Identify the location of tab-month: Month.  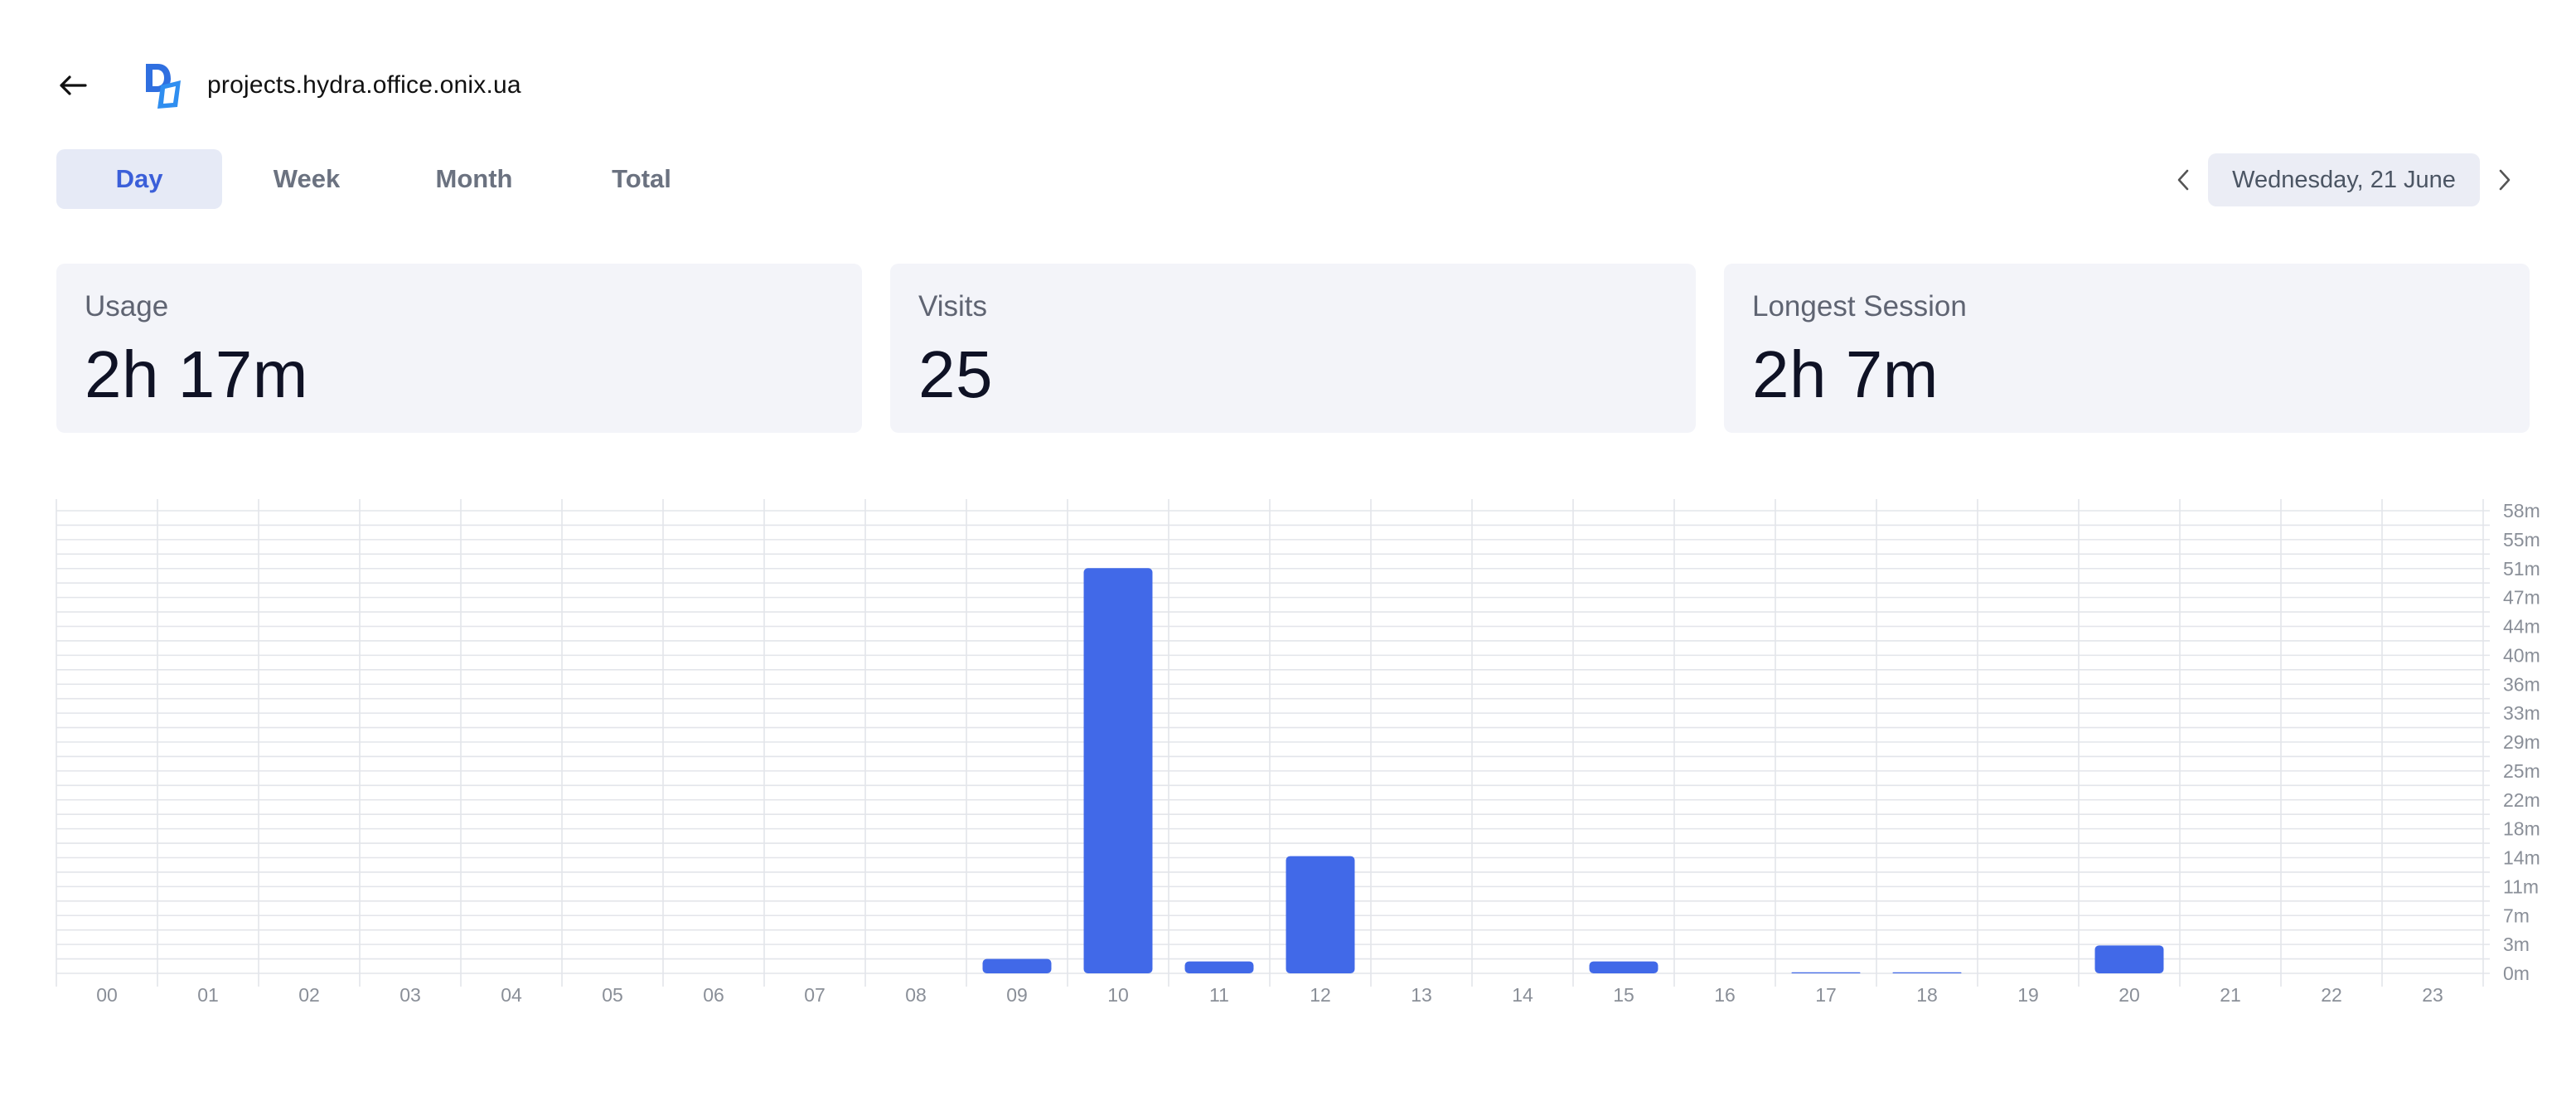
(474, 179).